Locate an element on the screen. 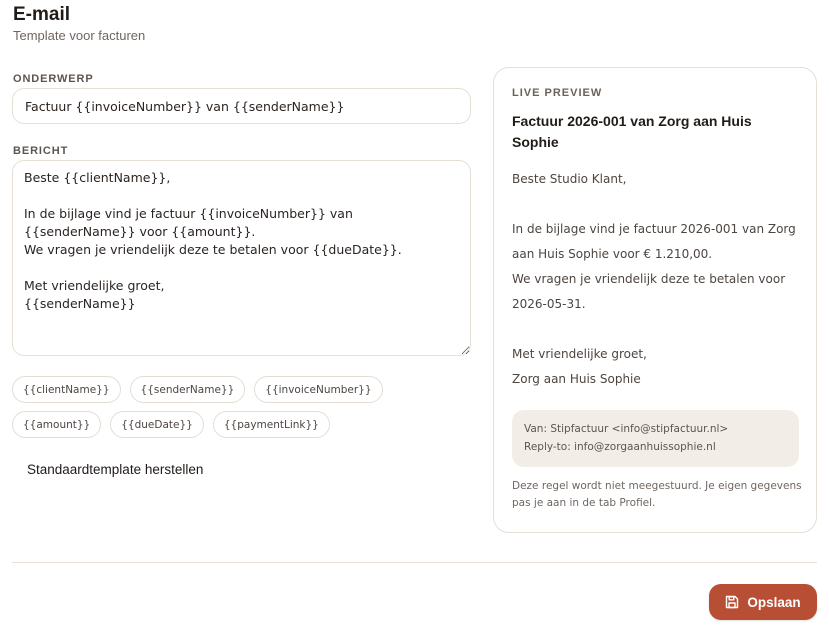  sender-reply-to: Reply-to: info@zorgaanhuissophie.nl is located at coordinates (620, 447).